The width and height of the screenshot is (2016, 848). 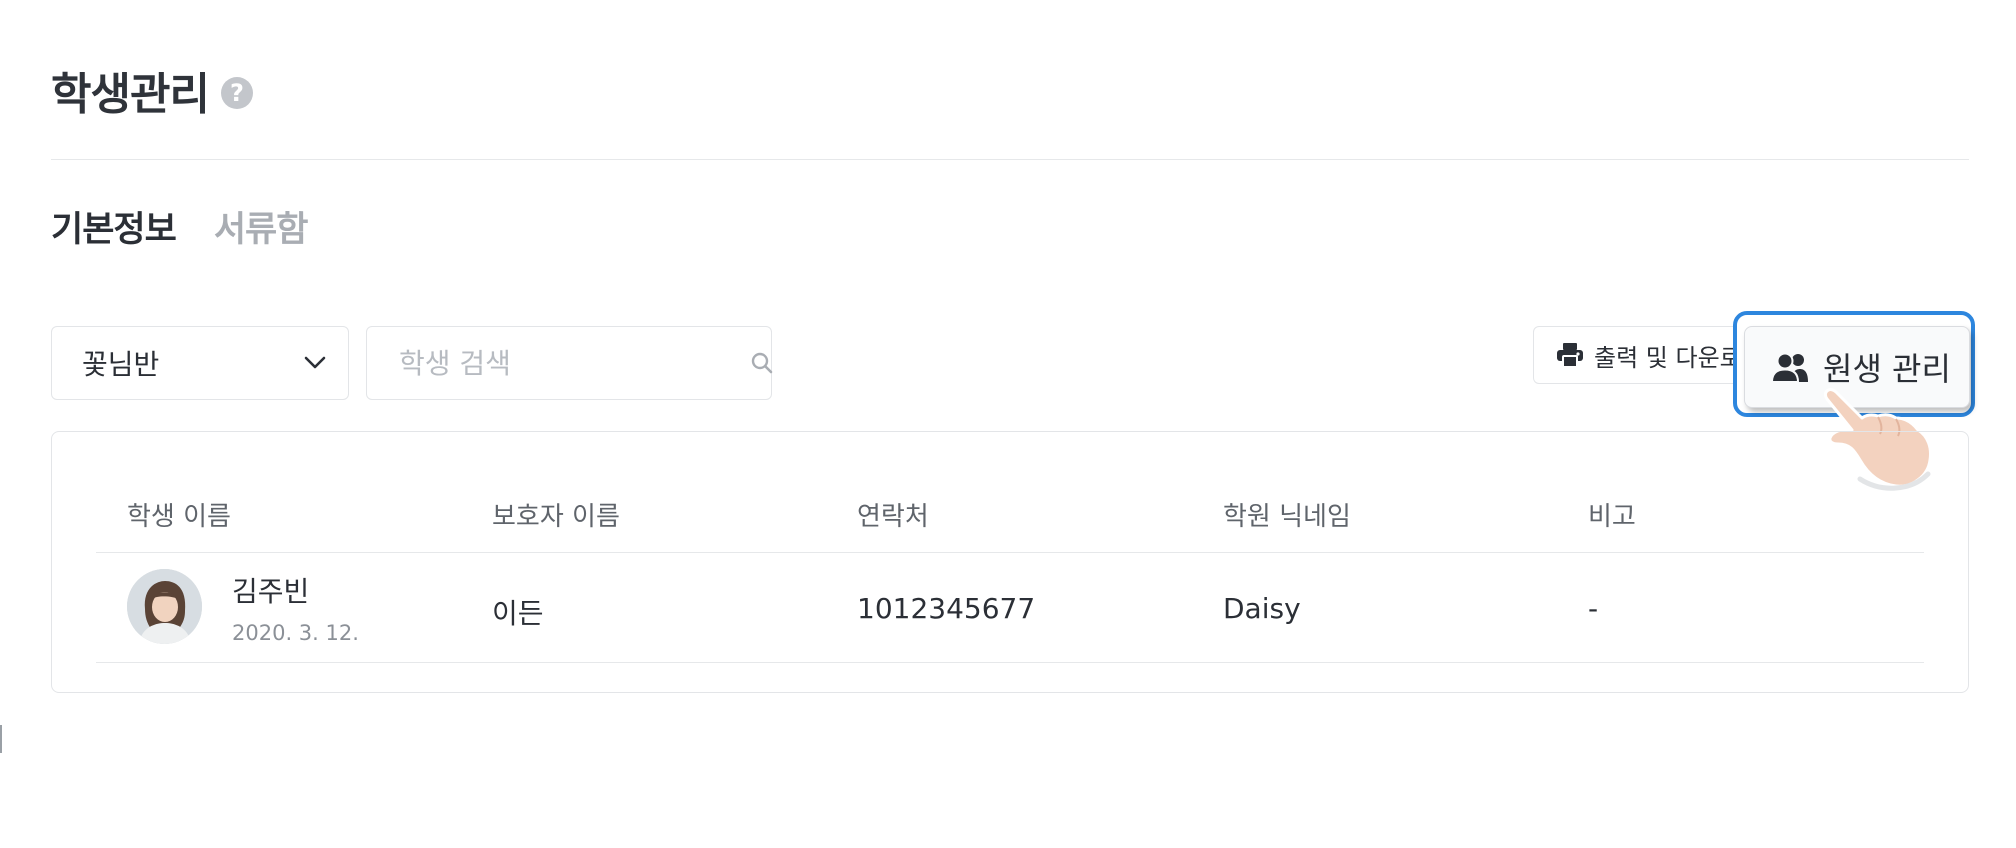 I want to click on student-name: 김주빈, so click(x=270, y=590).